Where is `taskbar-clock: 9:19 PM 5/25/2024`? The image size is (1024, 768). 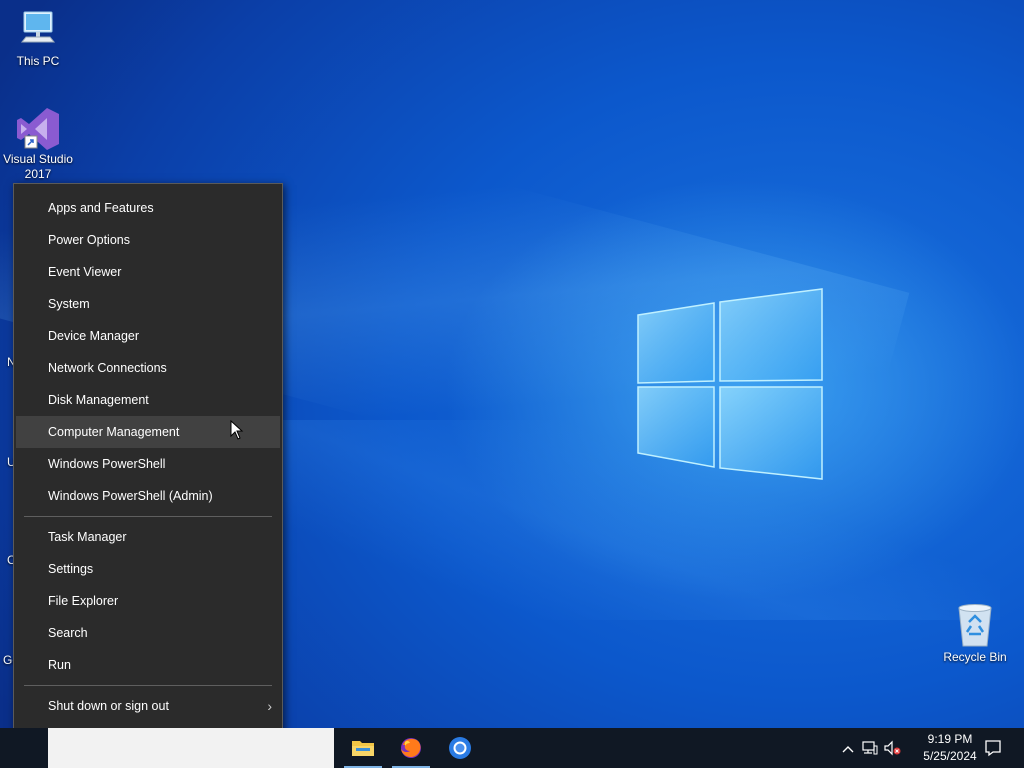
taskbar-clock: 9:19 PM 5/25/2024 is located at coordinates (950, 748).